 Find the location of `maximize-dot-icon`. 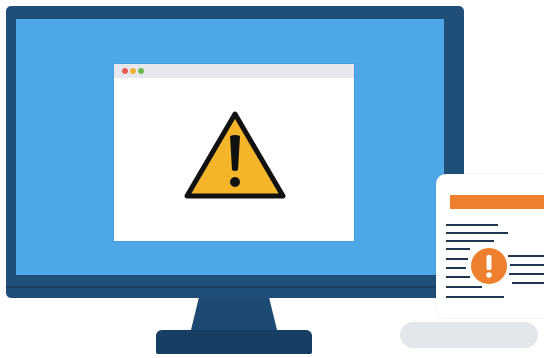

maximize-dot-icon is located at coordinates (141, 71).